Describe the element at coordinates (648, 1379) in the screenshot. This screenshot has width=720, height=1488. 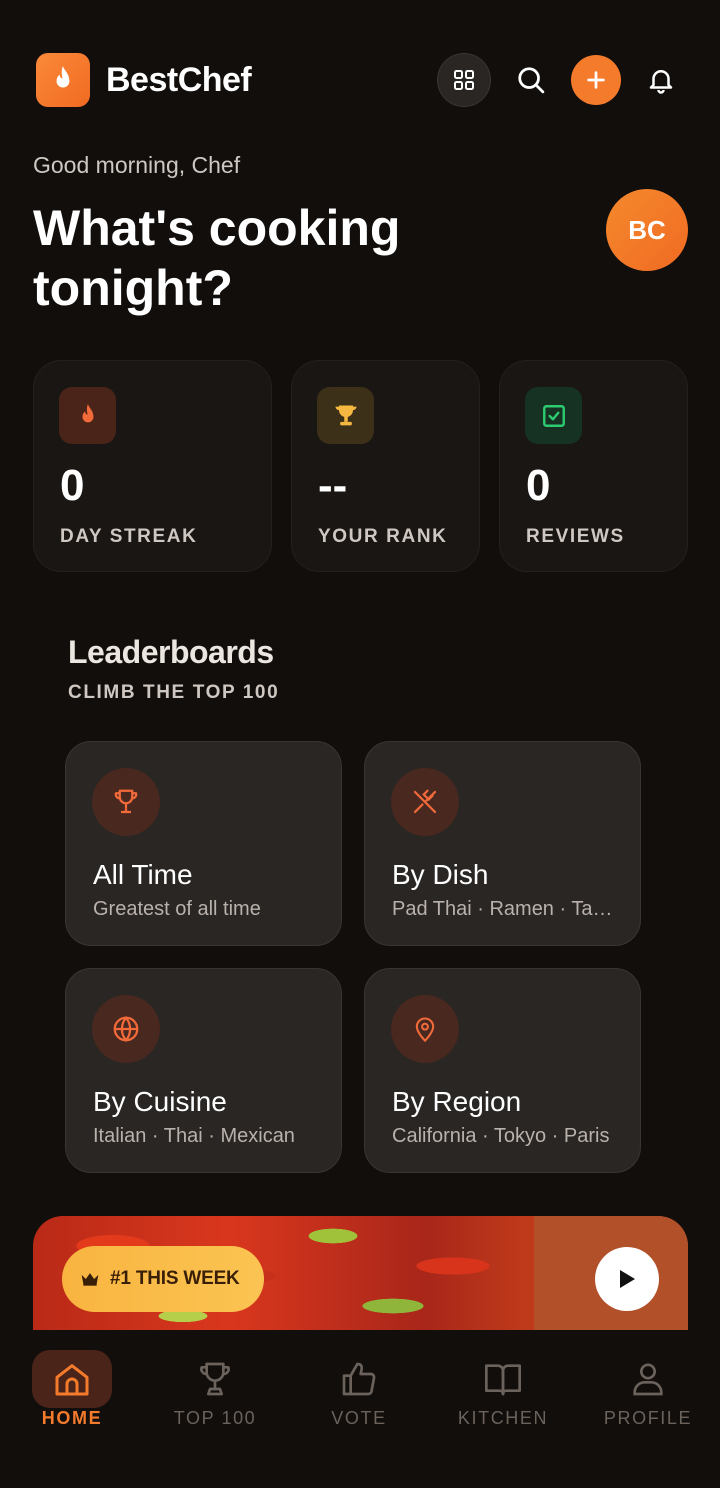
I see `user-icon` at that location.